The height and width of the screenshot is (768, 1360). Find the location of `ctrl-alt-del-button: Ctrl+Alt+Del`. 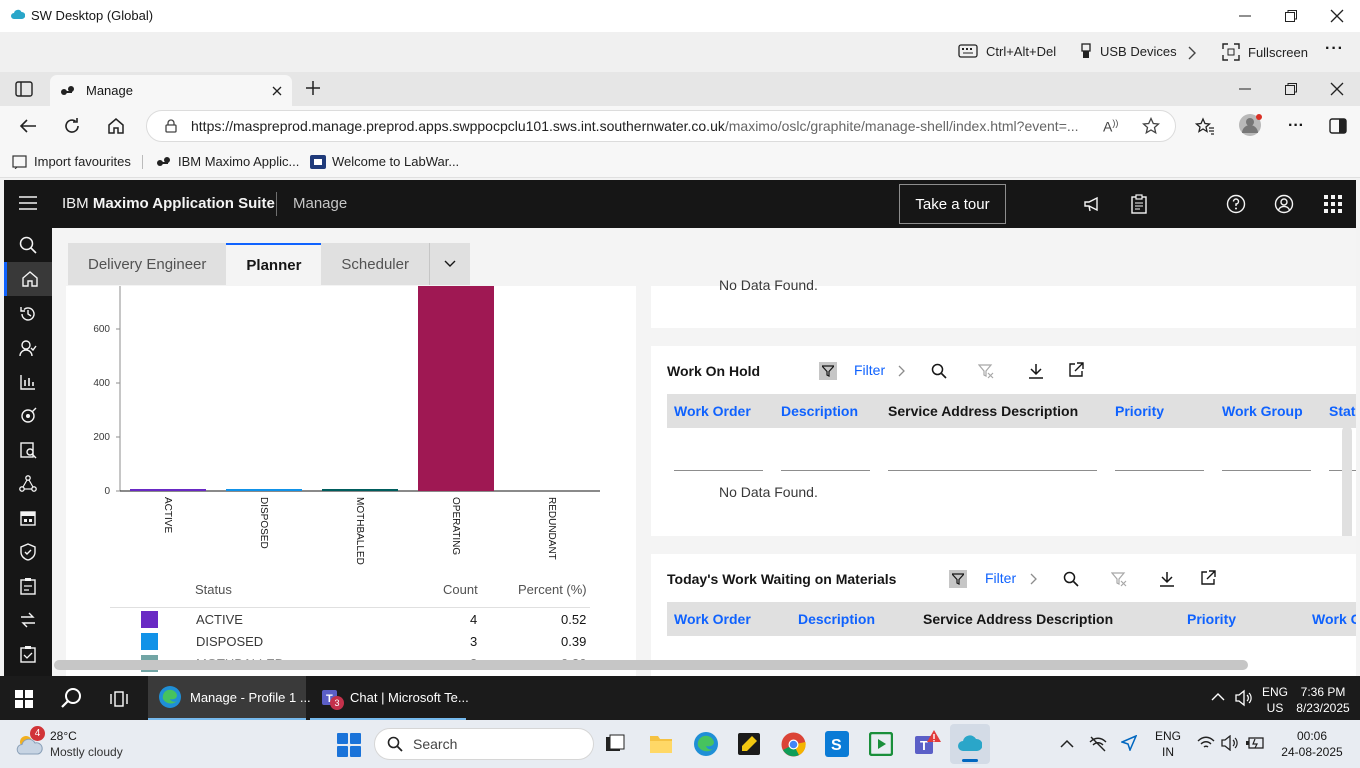

ctrl-alt-del-button: Ctrl+Alt+Del is located at coordinates (1007, 51).